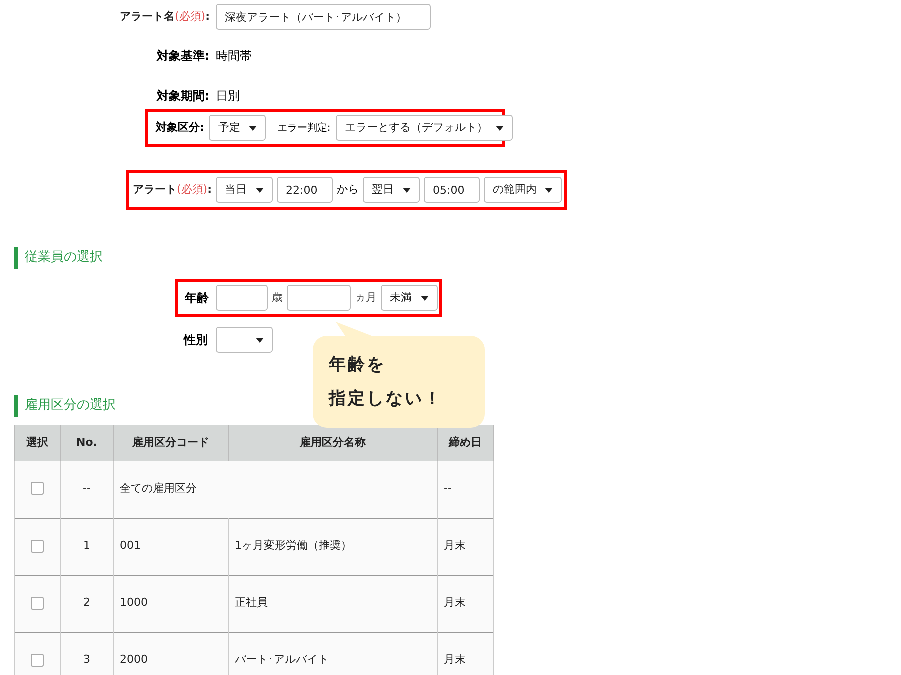 The width and height of the screenshot is (901, 675). What do you see at coordinates (333, 603) in the screenshot?
I see `table-cell: 正社員` at bounding box center [333, 603].